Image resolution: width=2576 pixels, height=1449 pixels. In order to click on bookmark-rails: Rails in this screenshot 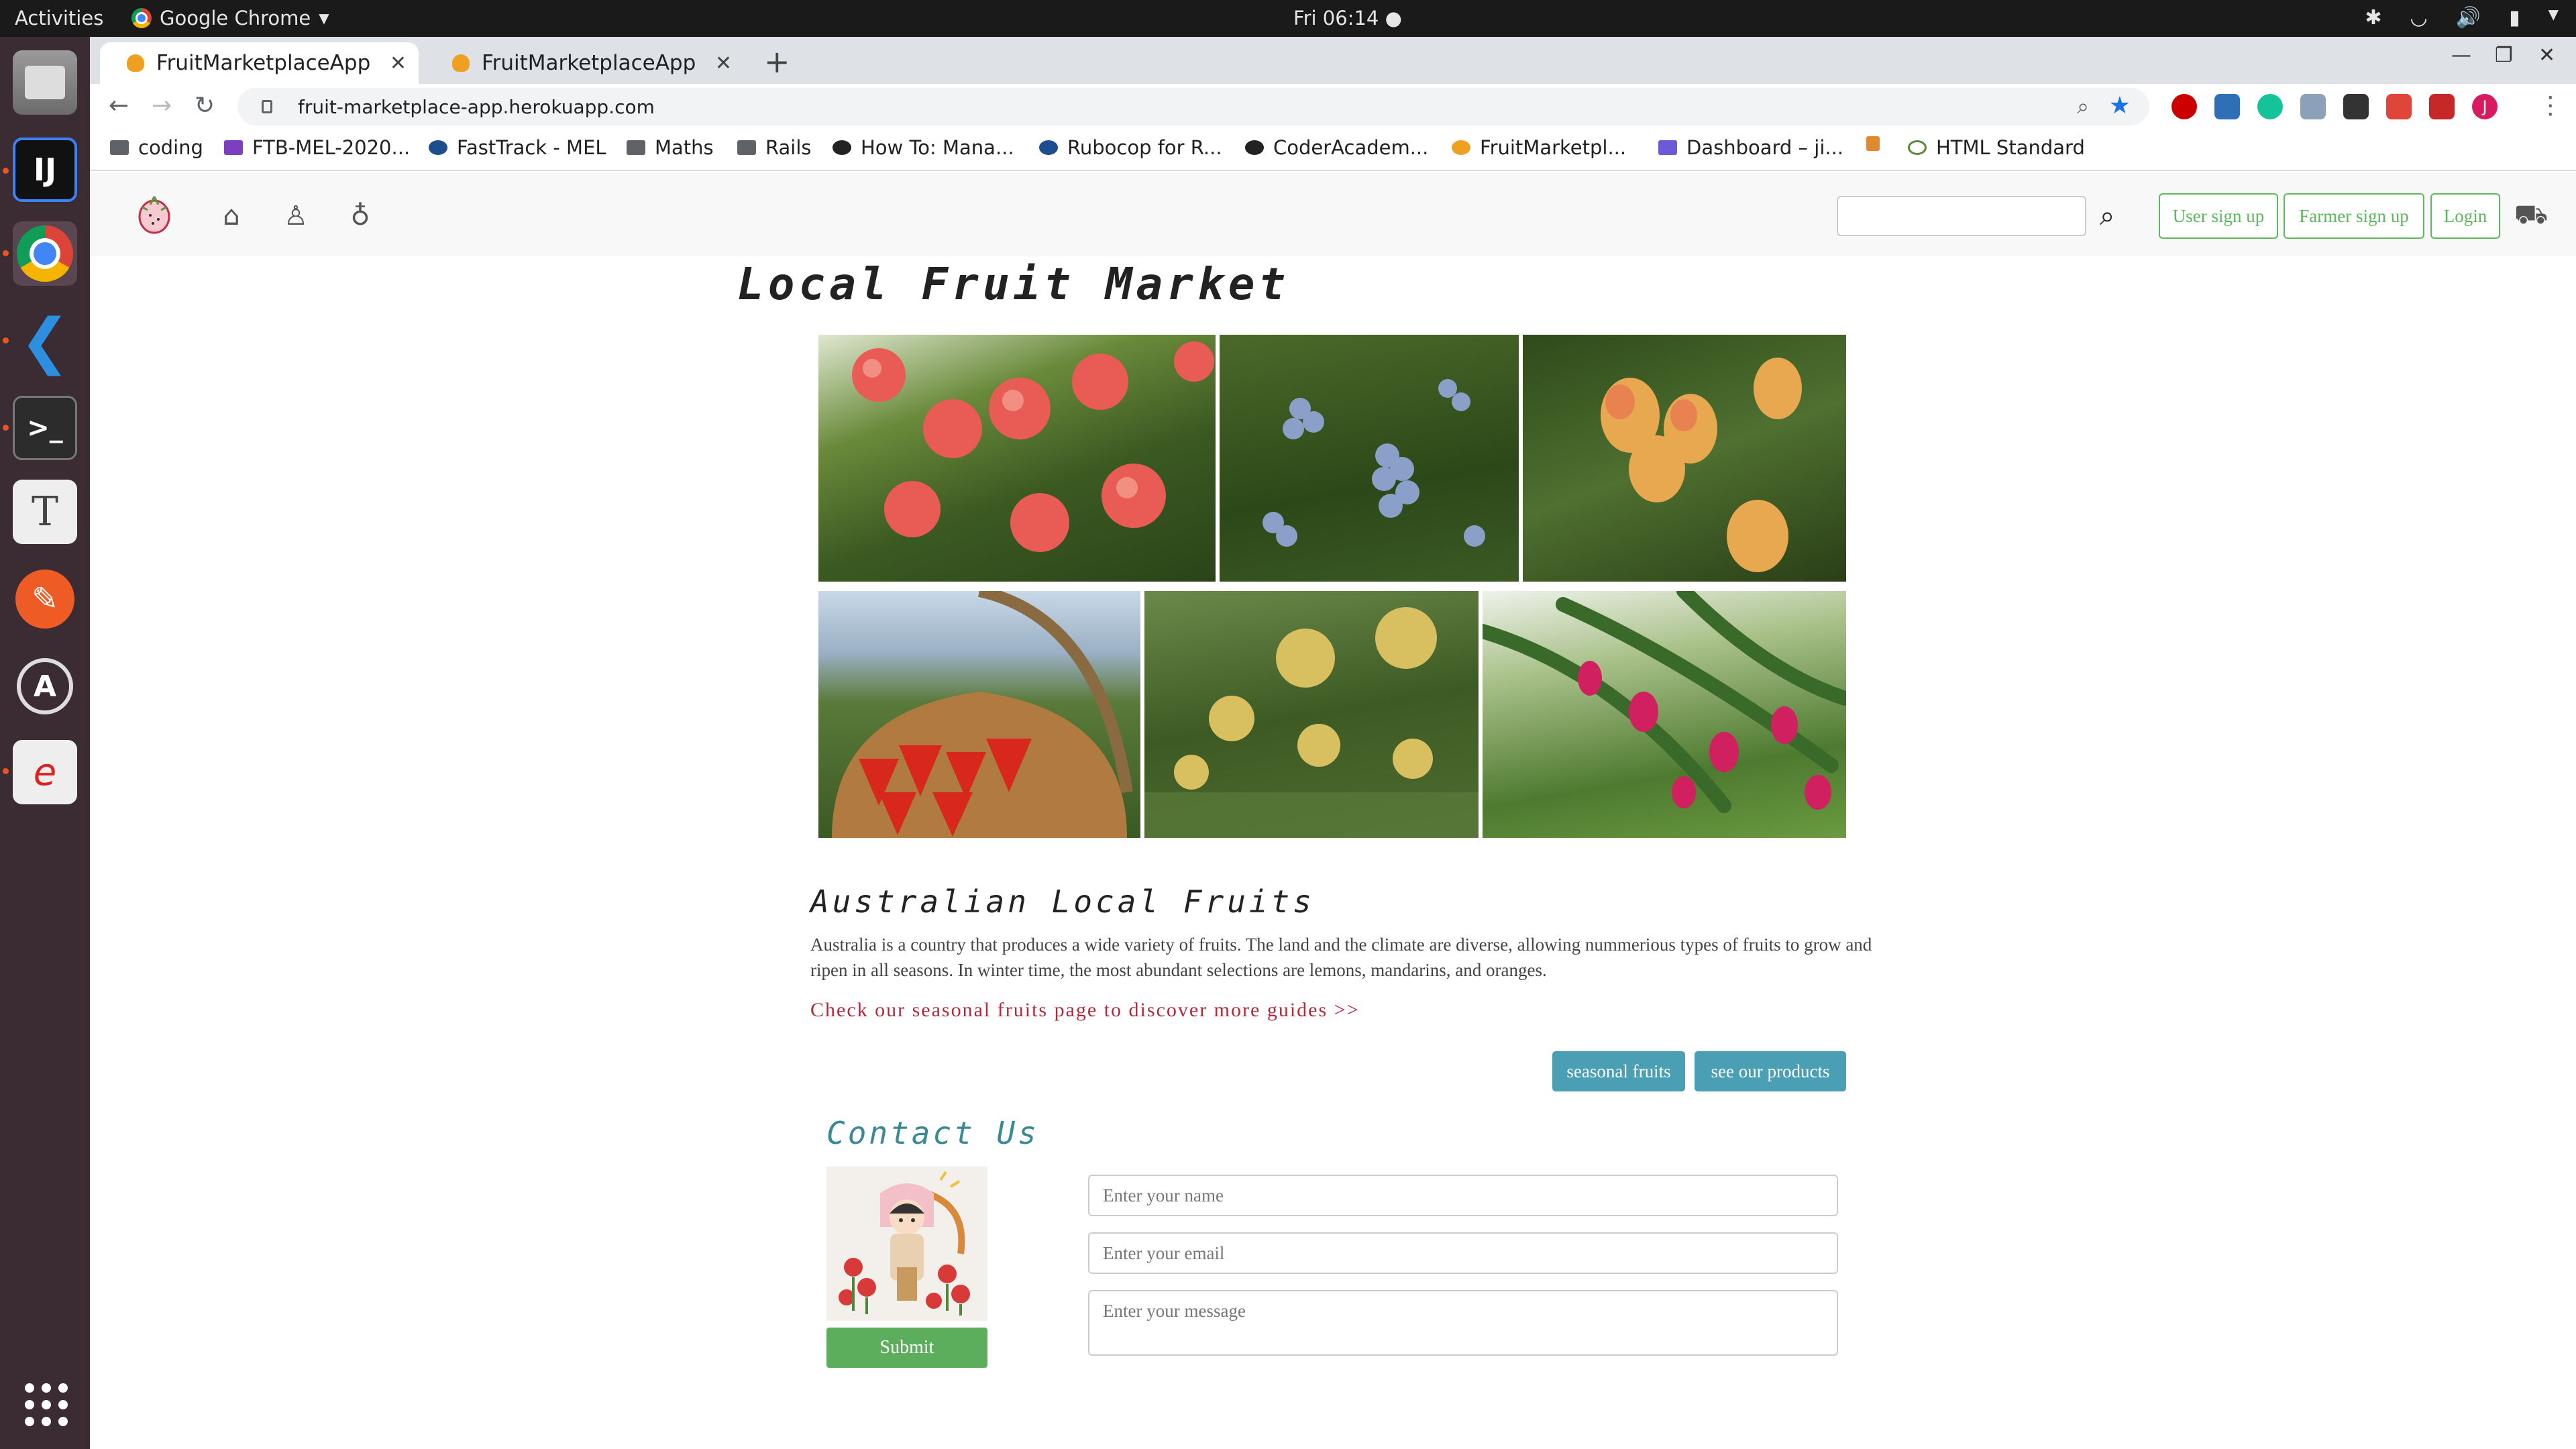, I will do `click(774, 147)`.